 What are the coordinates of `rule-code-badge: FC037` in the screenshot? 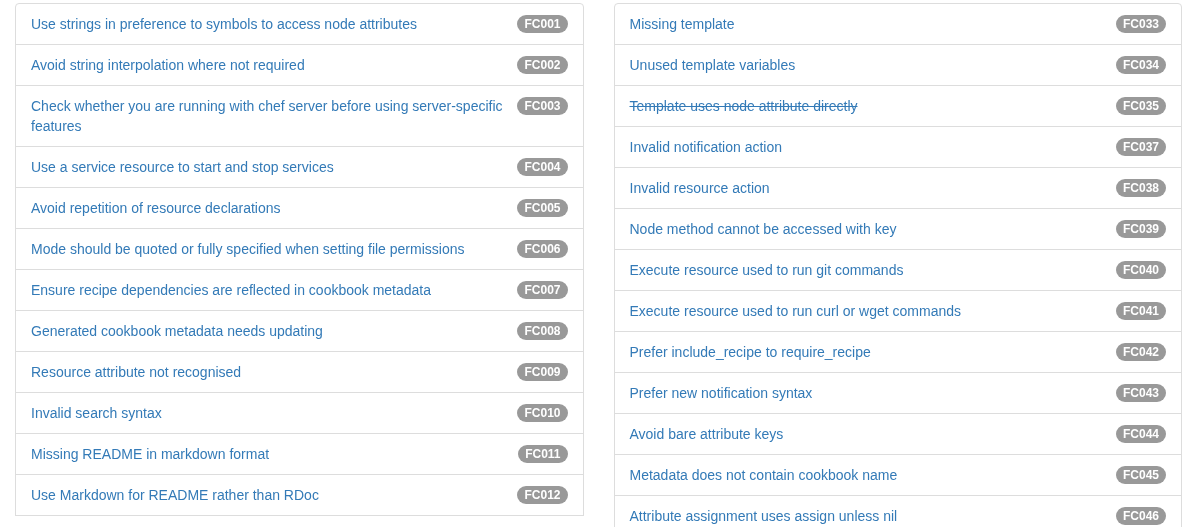 It's located at (1140, 147).